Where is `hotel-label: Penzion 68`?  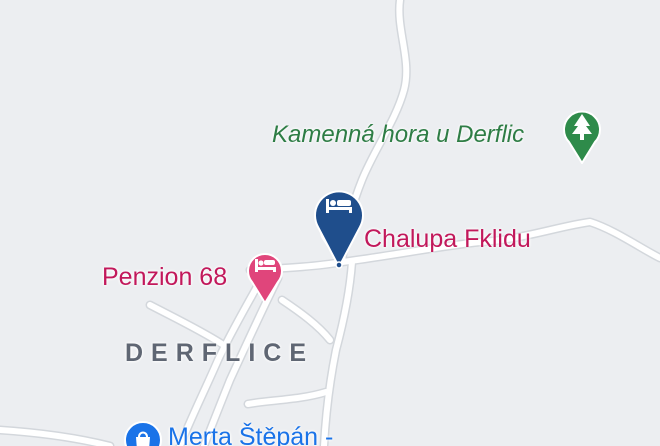 hotel-label: Penzion 68 is located at coordinates (164, 277).